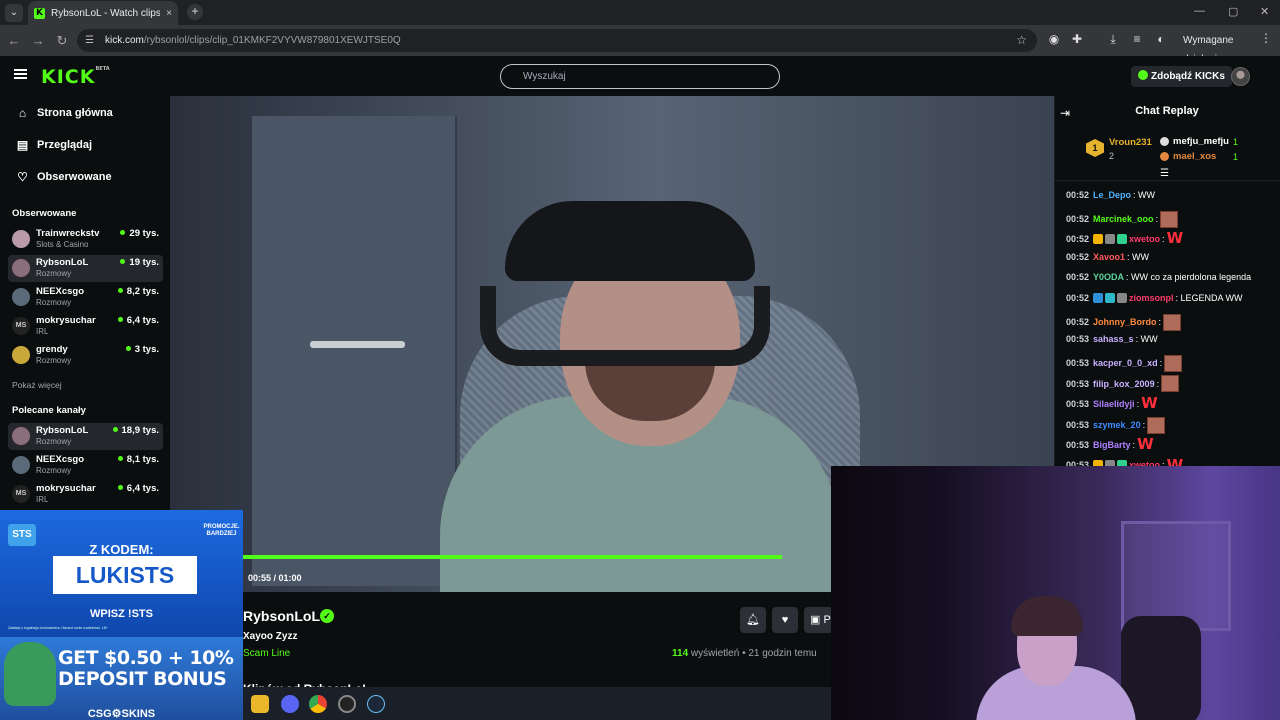 This screenshot has width=1280, height=720. What do you see at coordinates (1123, 219) in the screenshot?
I see `chat-username: Marcinek_ooo` at bounding box center [1123, 219].